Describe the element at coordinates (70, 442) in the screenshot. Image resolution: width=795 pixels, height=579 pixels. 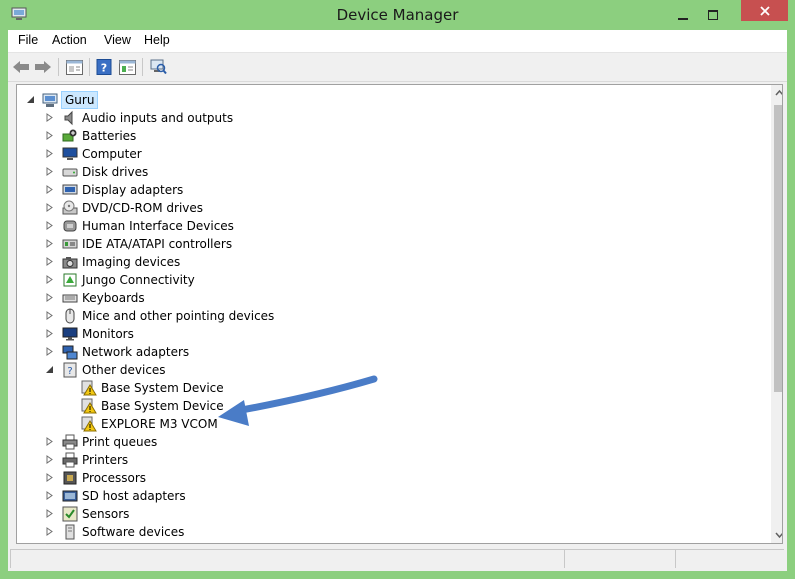
I see `printer-icon` at that location.